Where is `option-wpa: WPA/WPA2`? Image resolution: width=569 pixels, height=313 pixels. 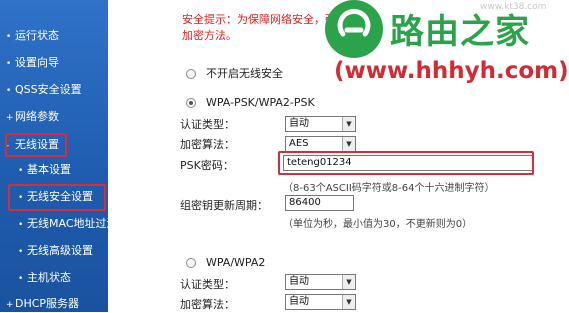 option-wpa: WPA/WPA2 is located at coordinates (225, 262).